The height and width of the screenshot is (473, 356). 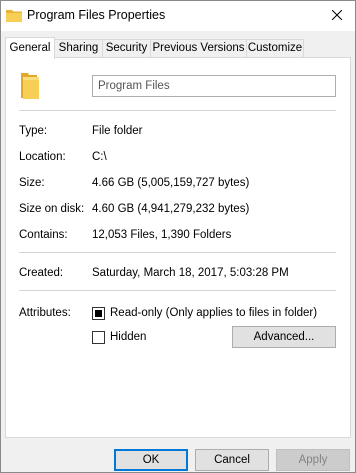 What do you see at coordinates (33, 131) in the screenshot?
I see `type-label: Type:` at bounding box center [33, 131].